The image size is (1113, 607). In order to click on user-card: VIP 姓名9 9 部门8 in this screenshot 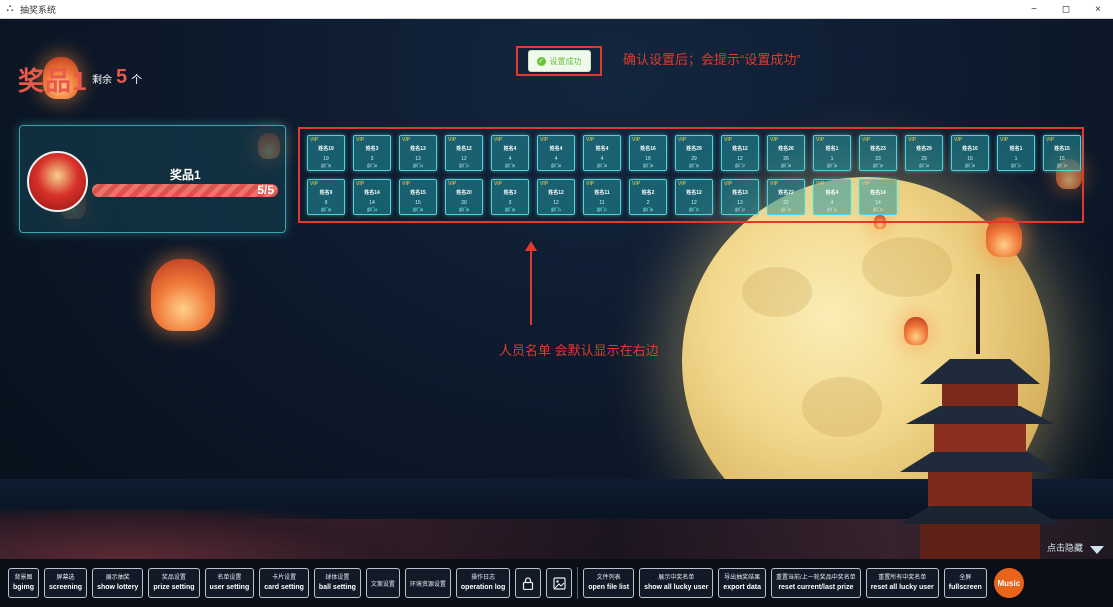, I will do `click(326, 197)`.